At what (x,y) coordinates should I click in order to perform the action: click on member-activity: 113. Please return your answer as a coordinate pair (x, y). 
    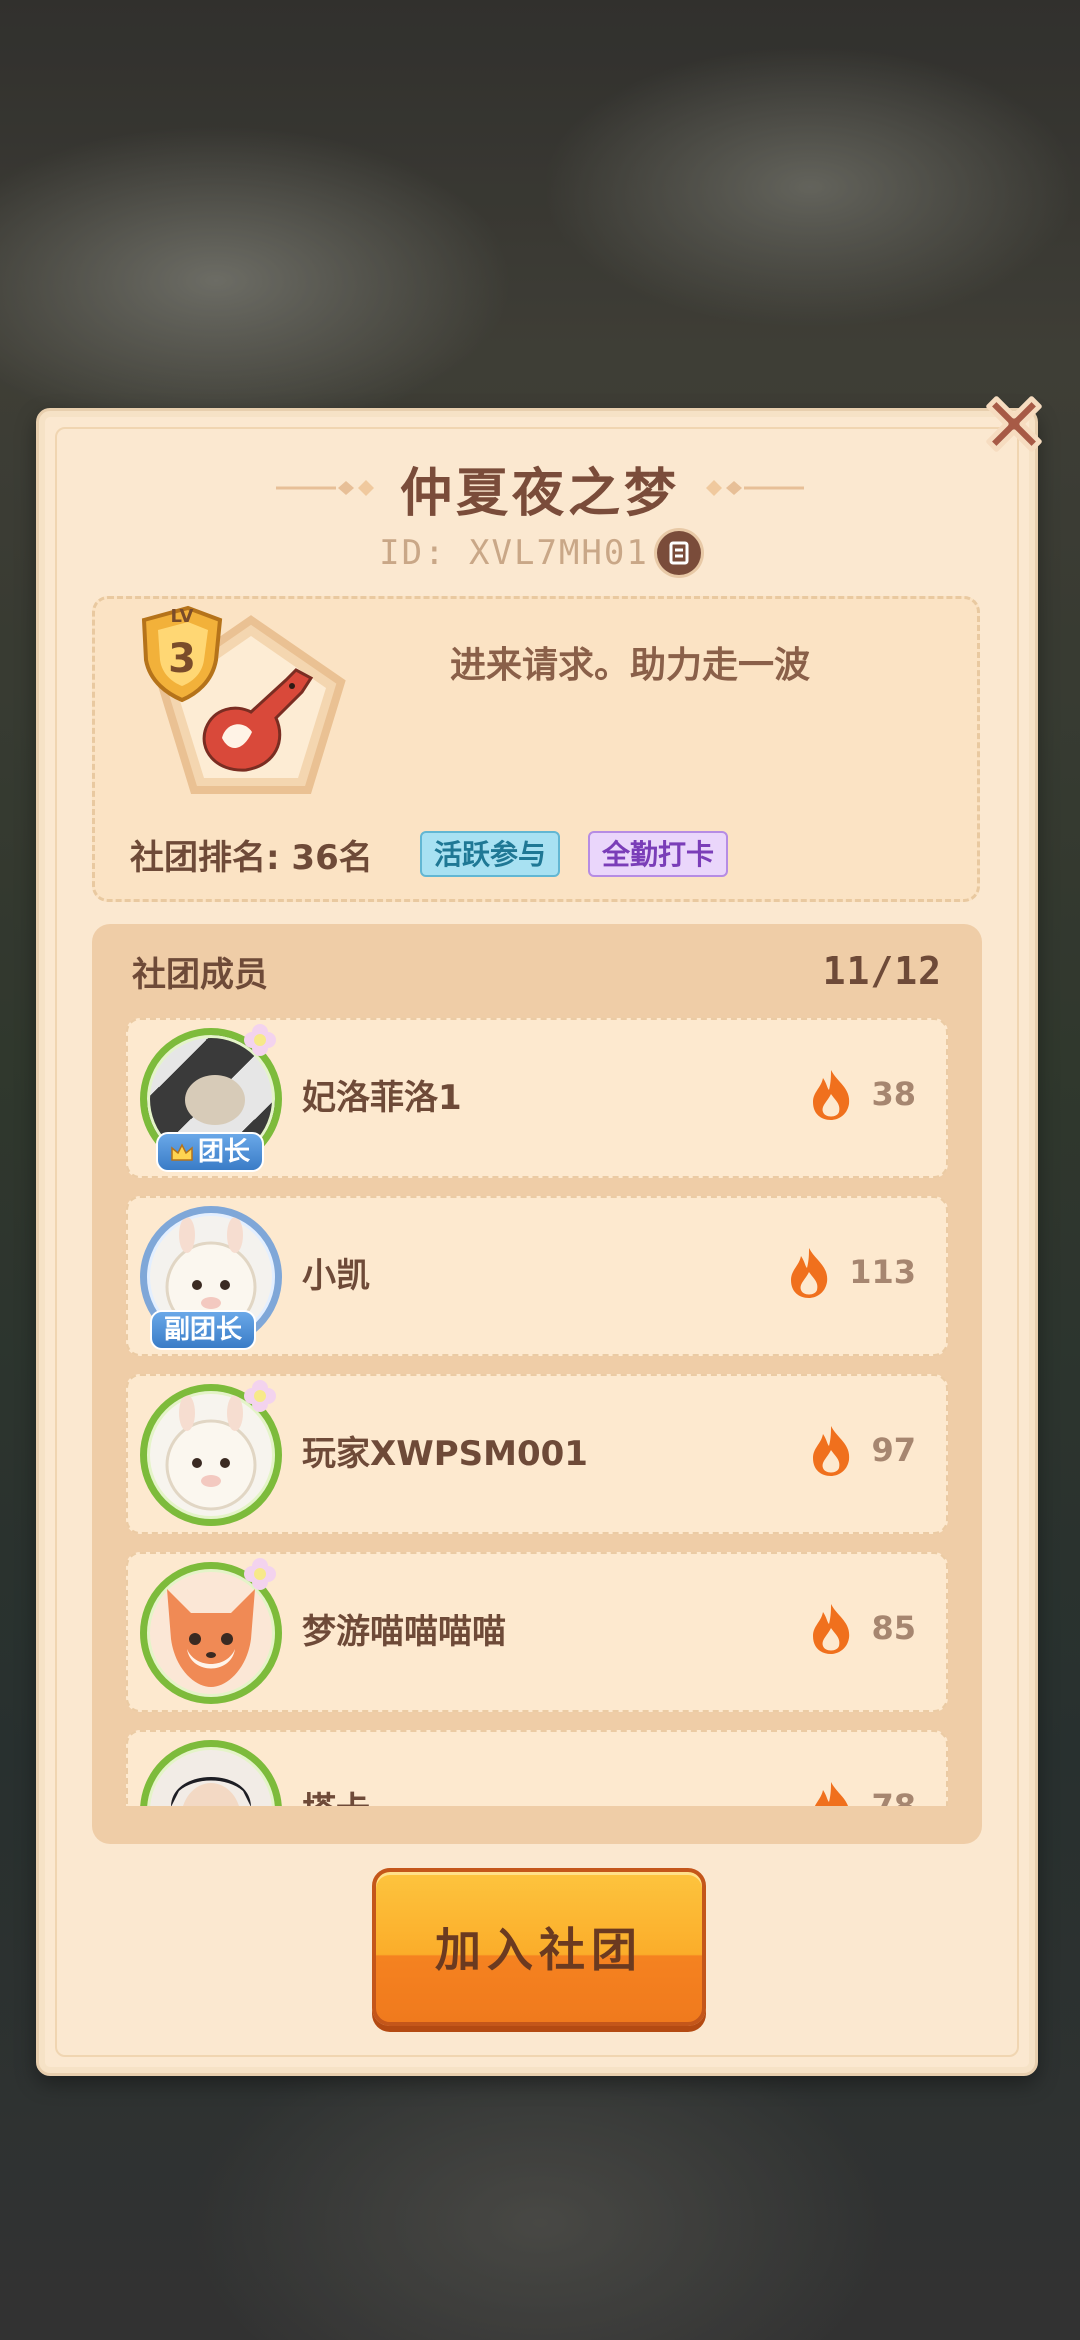
    Looking at the image, I should click on (851, 1272).